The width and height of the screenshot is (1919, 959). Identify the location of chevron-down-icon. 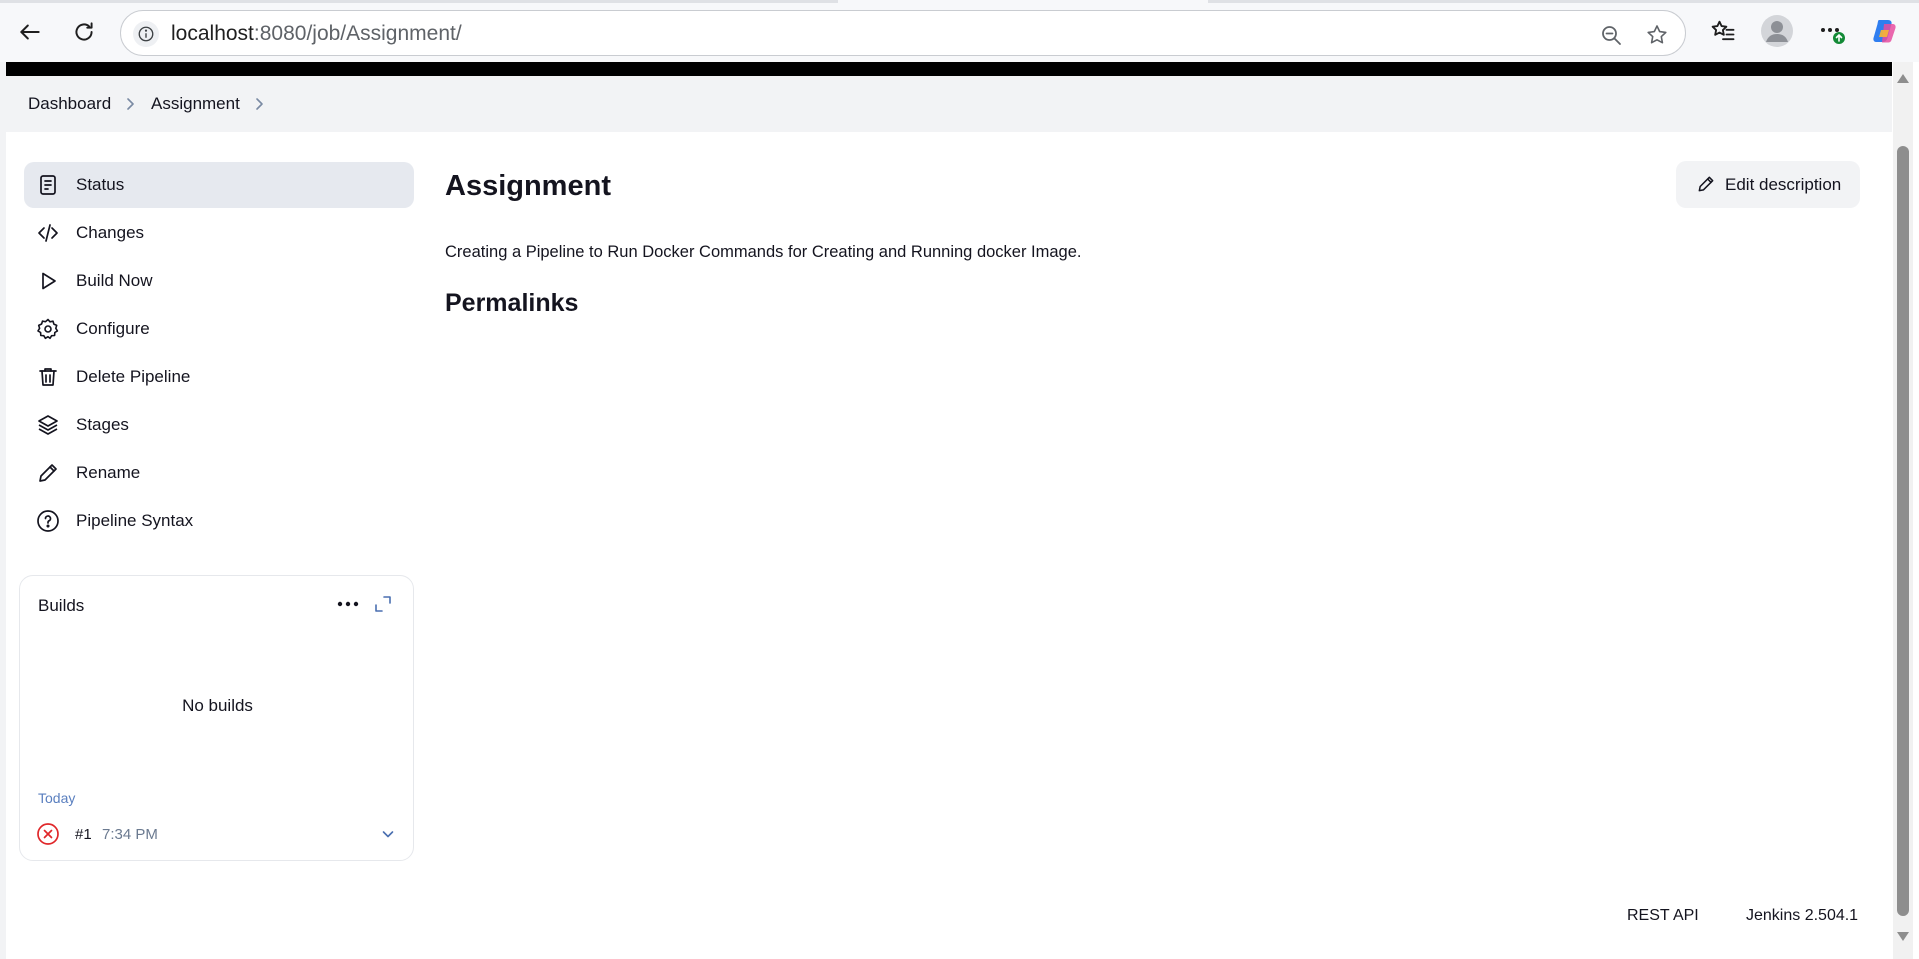
(388, 834).